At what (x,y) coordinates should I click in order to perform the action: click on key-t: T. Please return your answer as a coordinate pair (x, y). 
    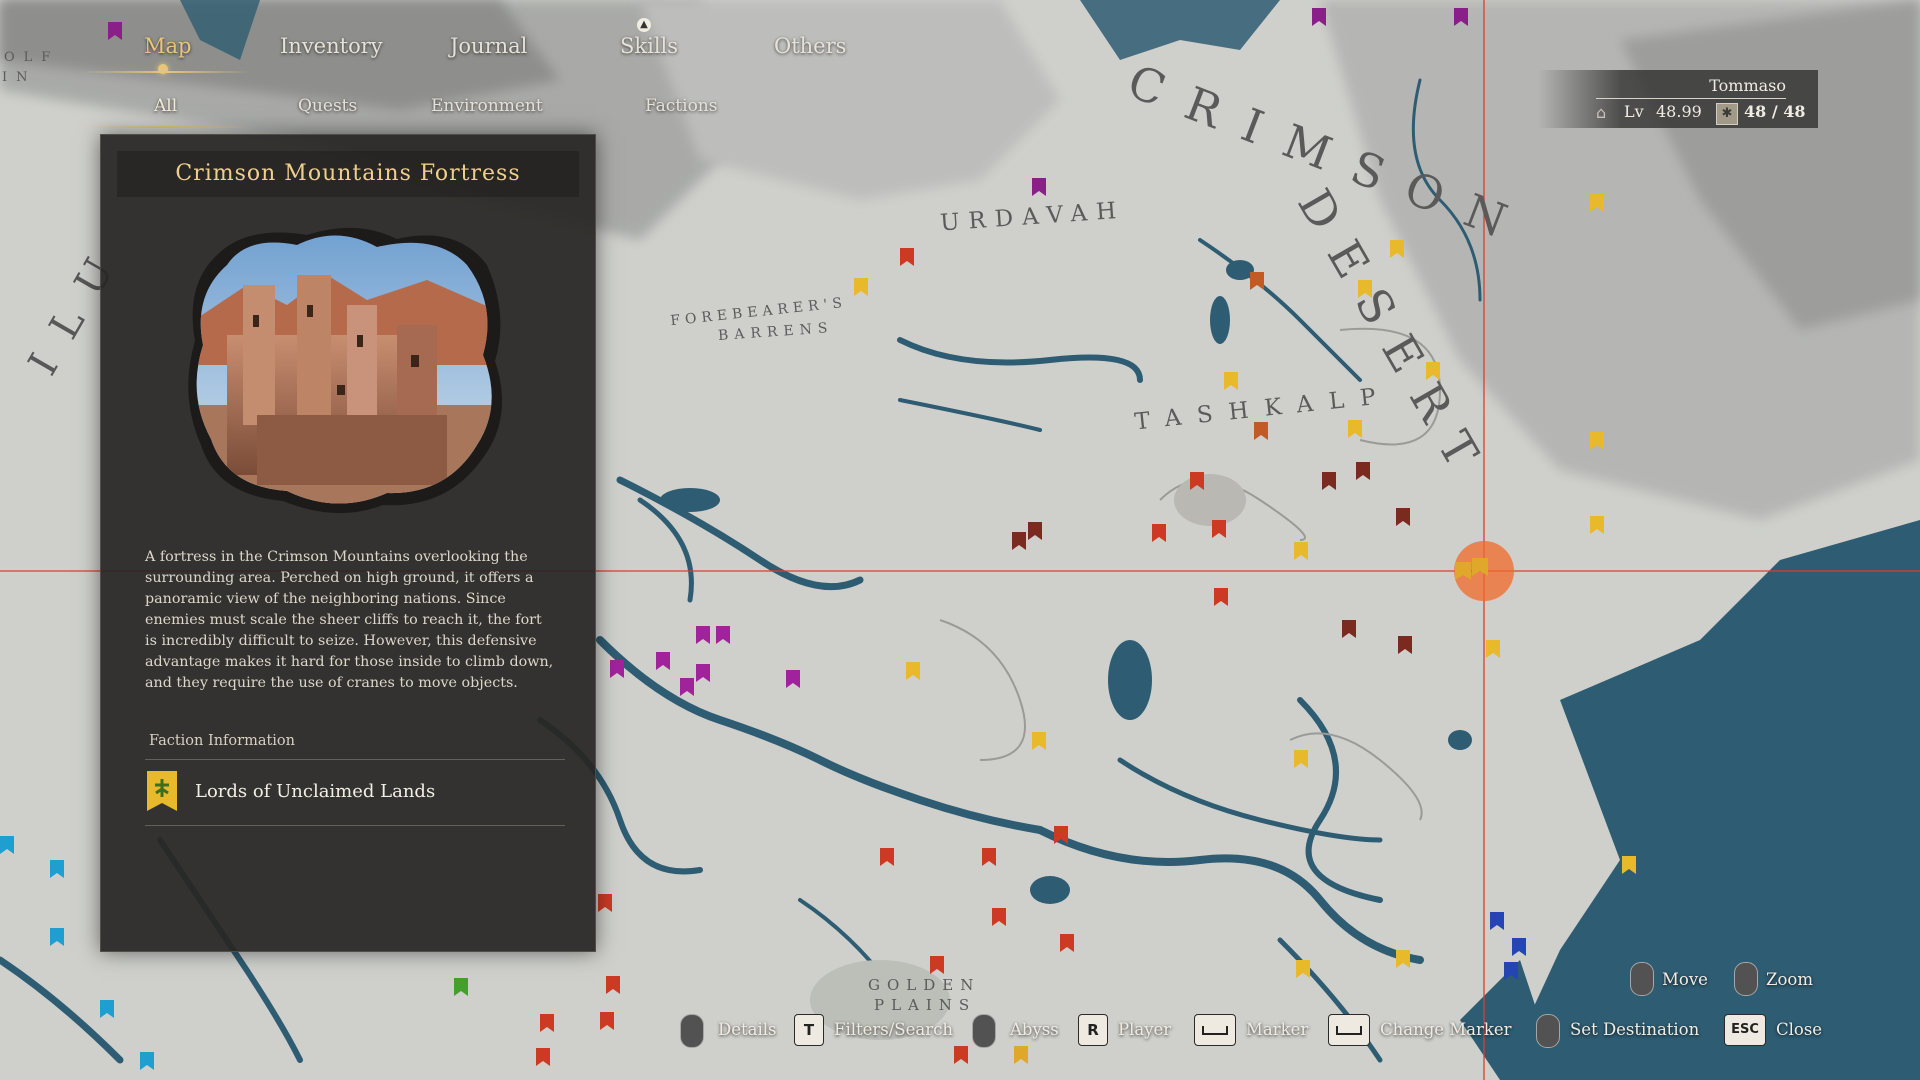
    Looking at the image, I should click on (809, 1030).